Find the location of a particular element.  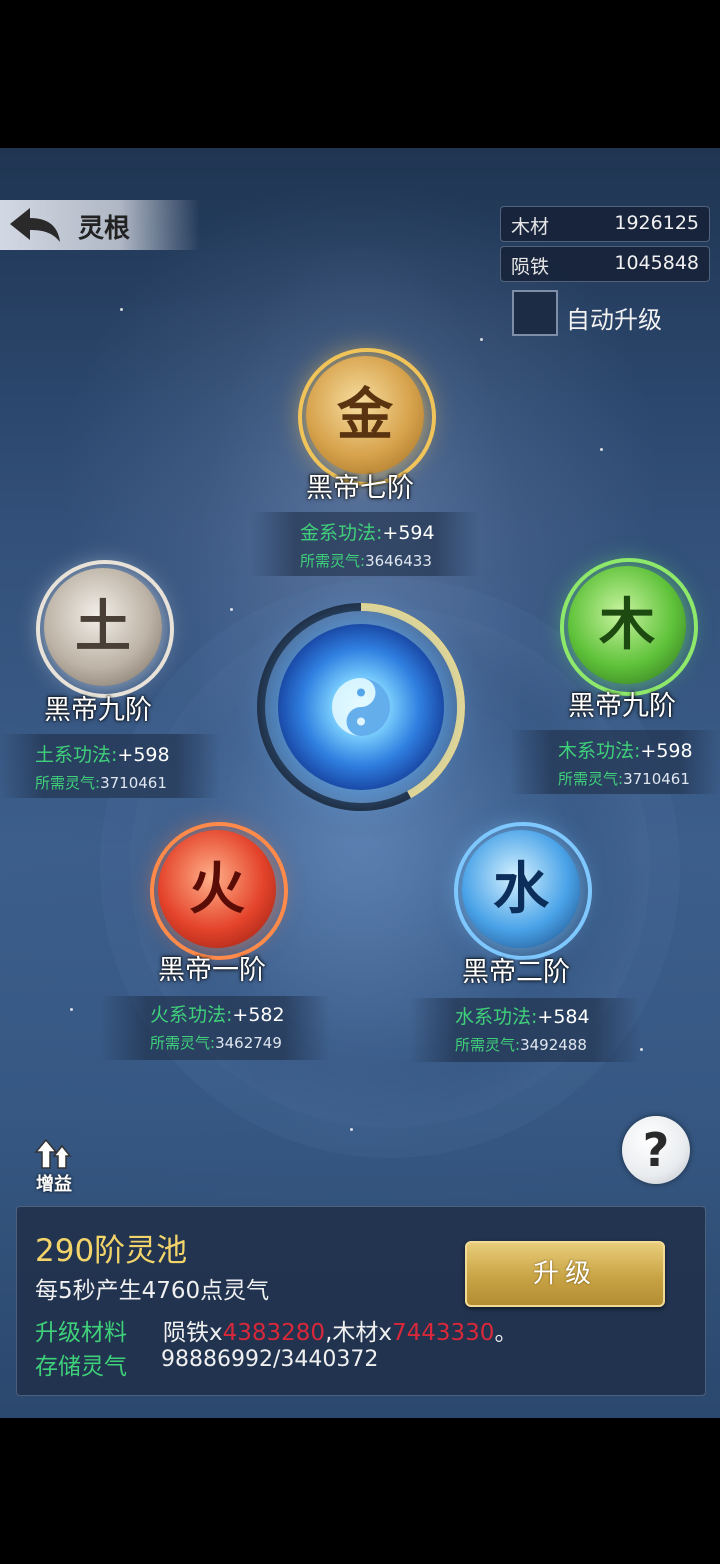

wood-need: 所需灵气:3710461 is located at coordinates (624, 779).